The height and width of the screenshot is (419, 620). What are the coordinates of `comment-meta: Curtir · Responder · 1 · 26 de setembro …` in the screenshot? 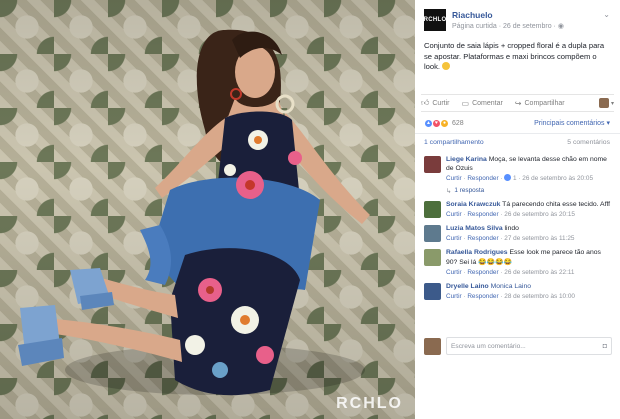 It's located at (519, 178).